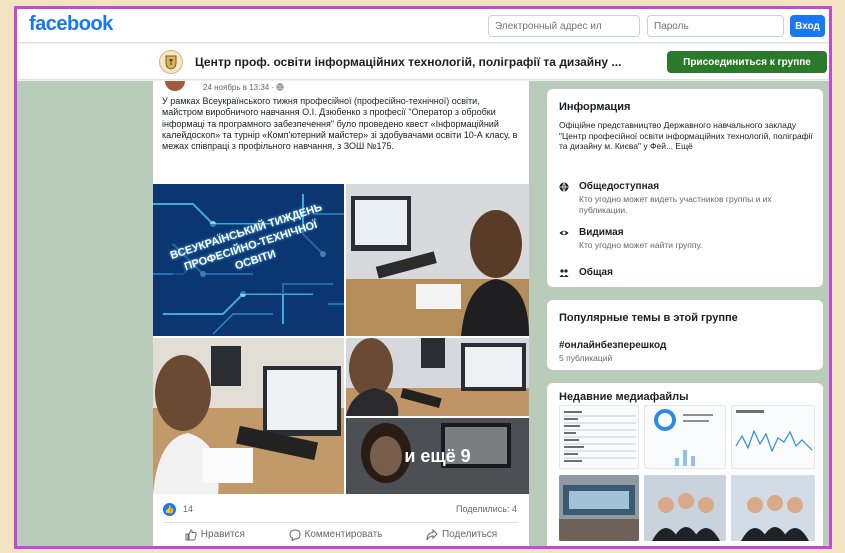 This screenshot has width=845, height=553. Describe the element at coordinates (343, 534) in the screenshot. I see `comment-label: Комментировать` at that location.